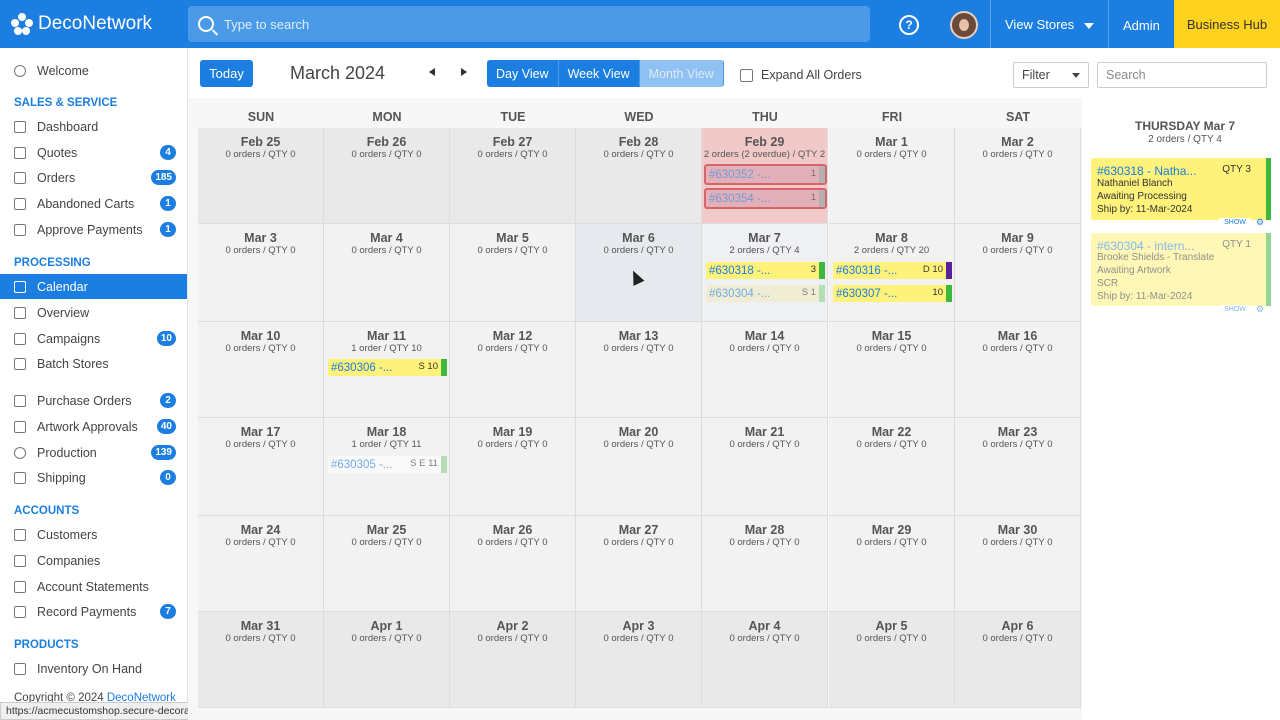 This screenshot has width=1280, height=720. I want to click on calendar-day-cell: Mar 30 orders / QTY 0, so click(261, 273).